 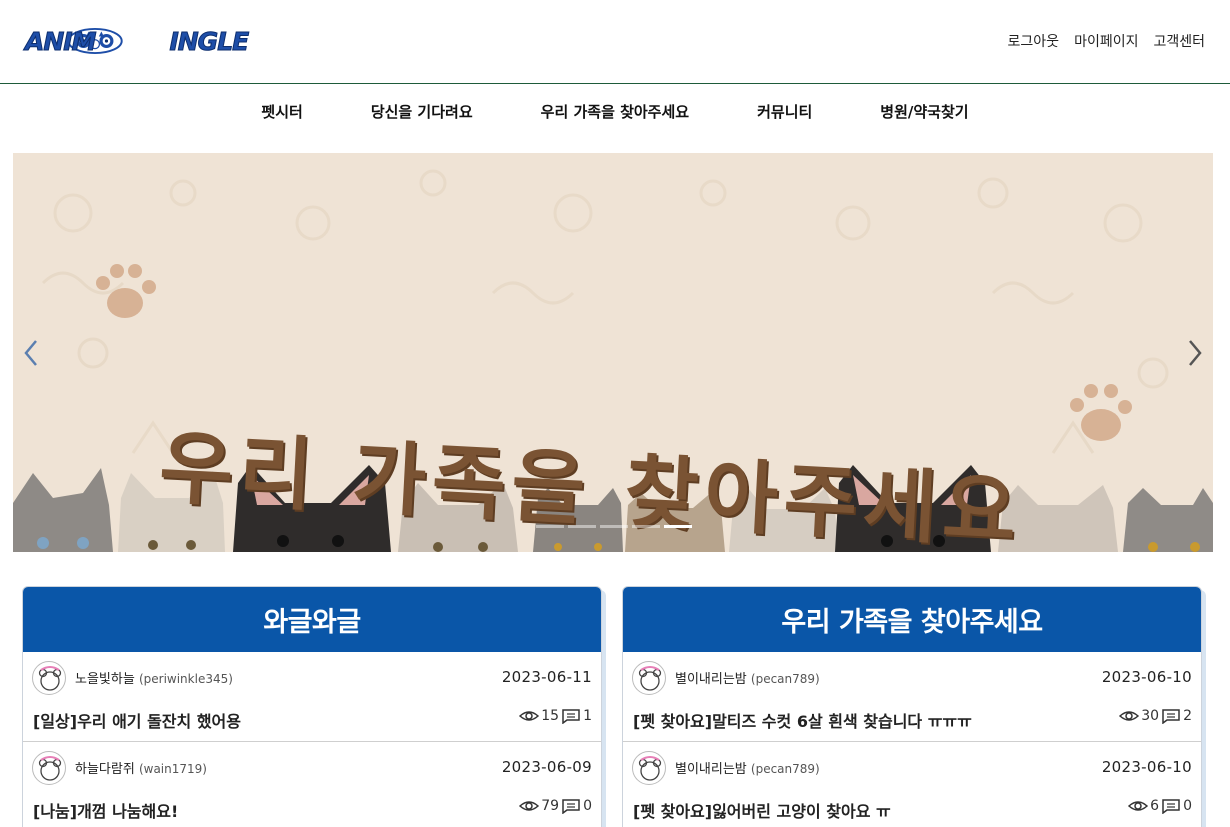 I want to click on view-count: 30, so click(x=1150, y=716).